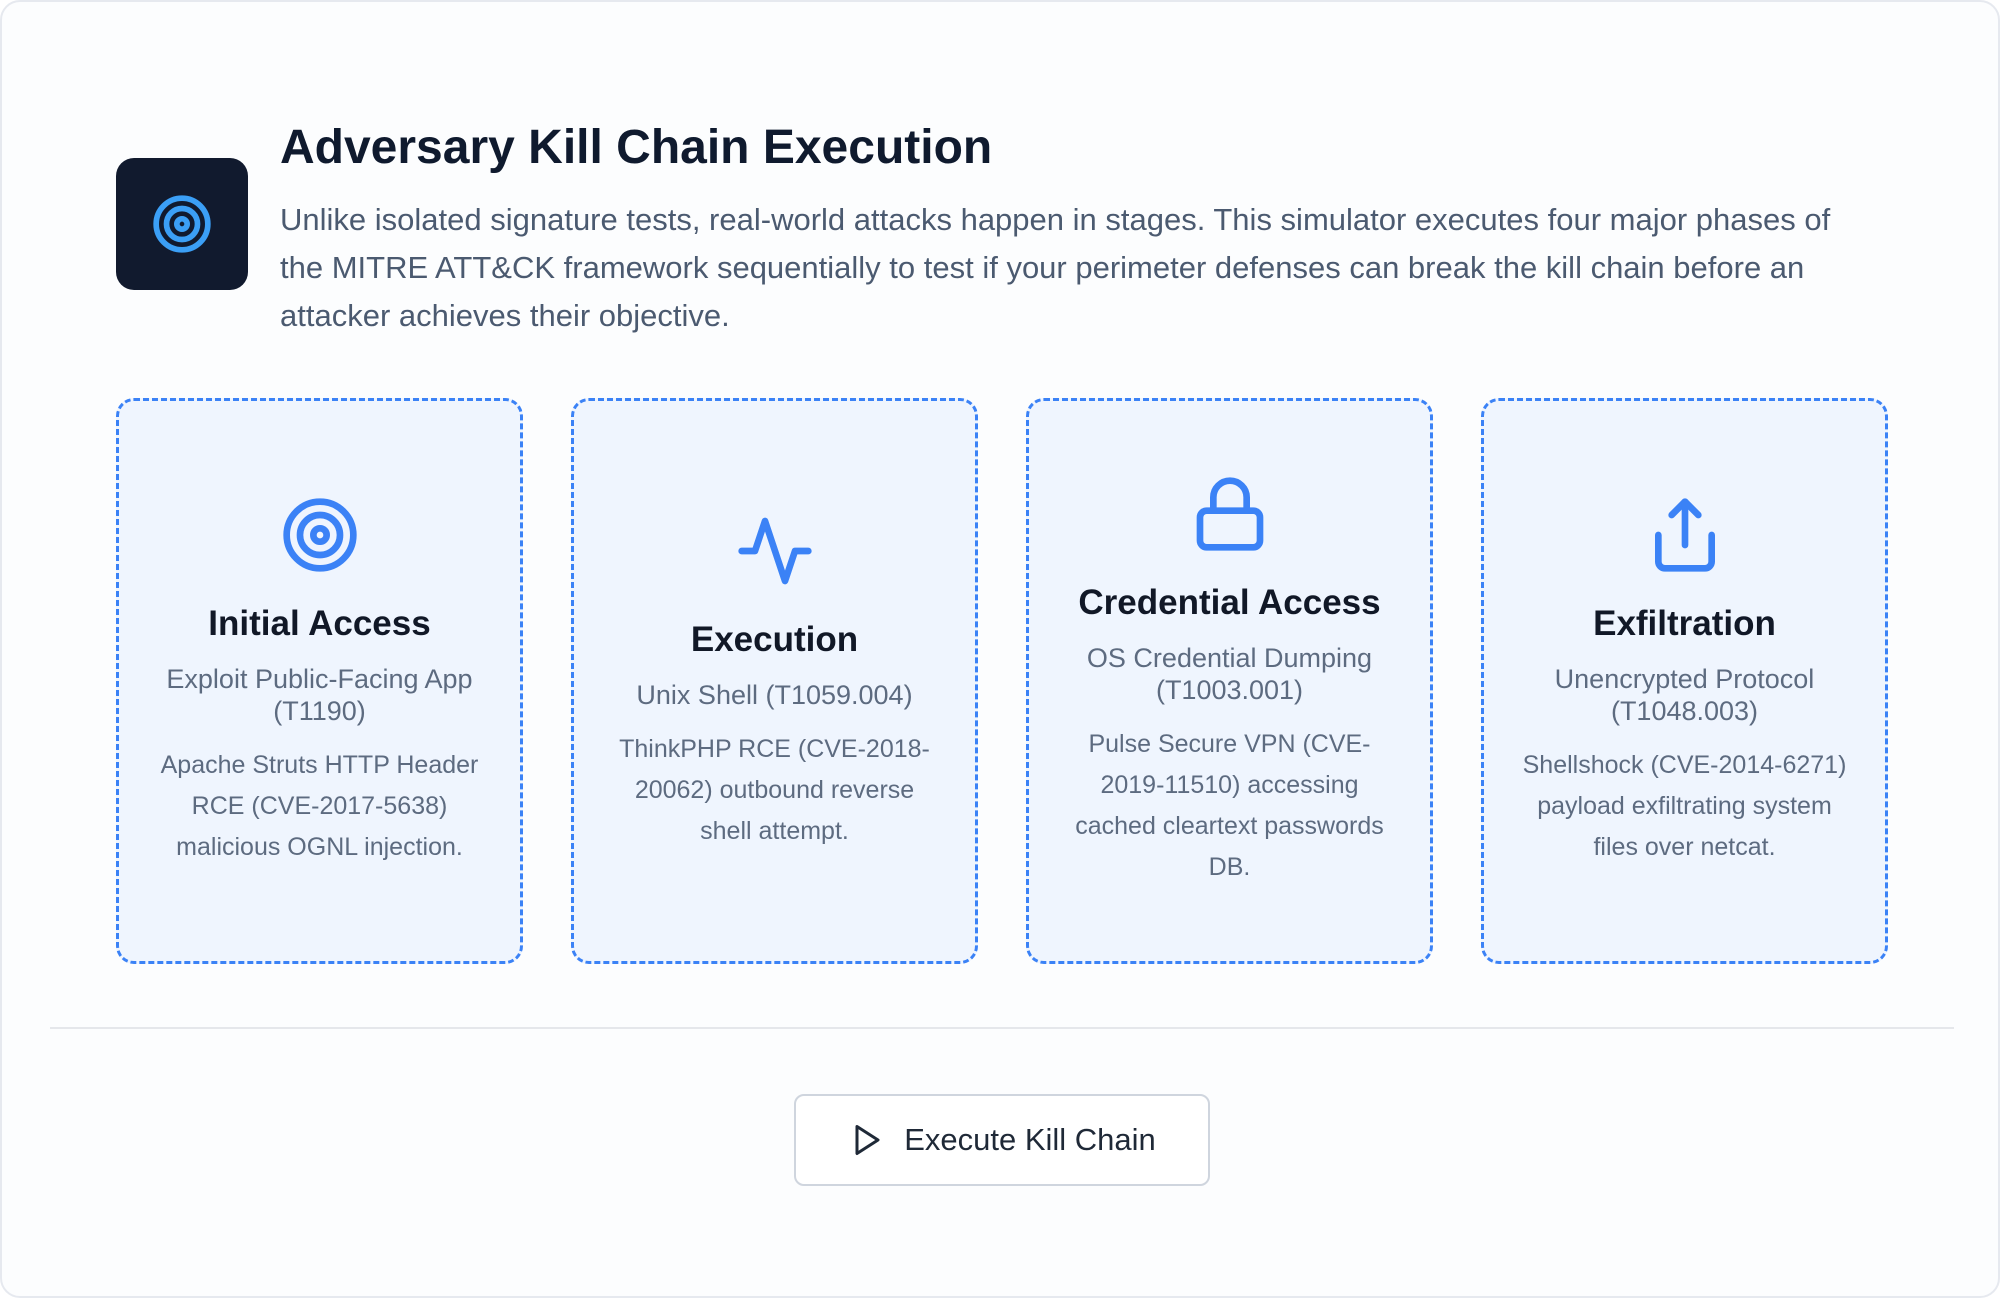 The width and height of the screenshot is (2000, 1298). I want to click on activity-pulse-icon, so click(774, 550).